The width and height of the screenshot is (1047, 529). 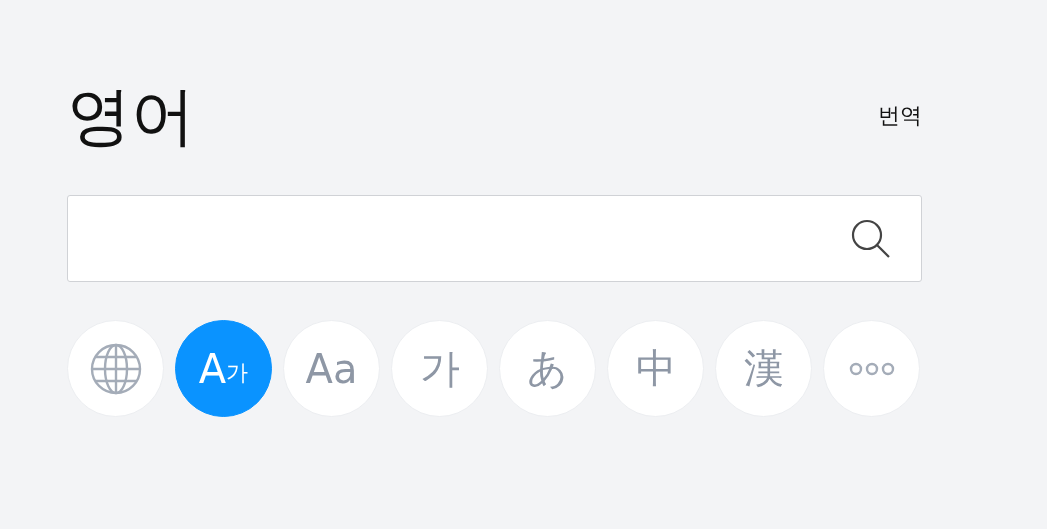 What do you see at coordinates (871, 368) in the screenshot?
I see `more-icon` at bounding box center [871, 368].